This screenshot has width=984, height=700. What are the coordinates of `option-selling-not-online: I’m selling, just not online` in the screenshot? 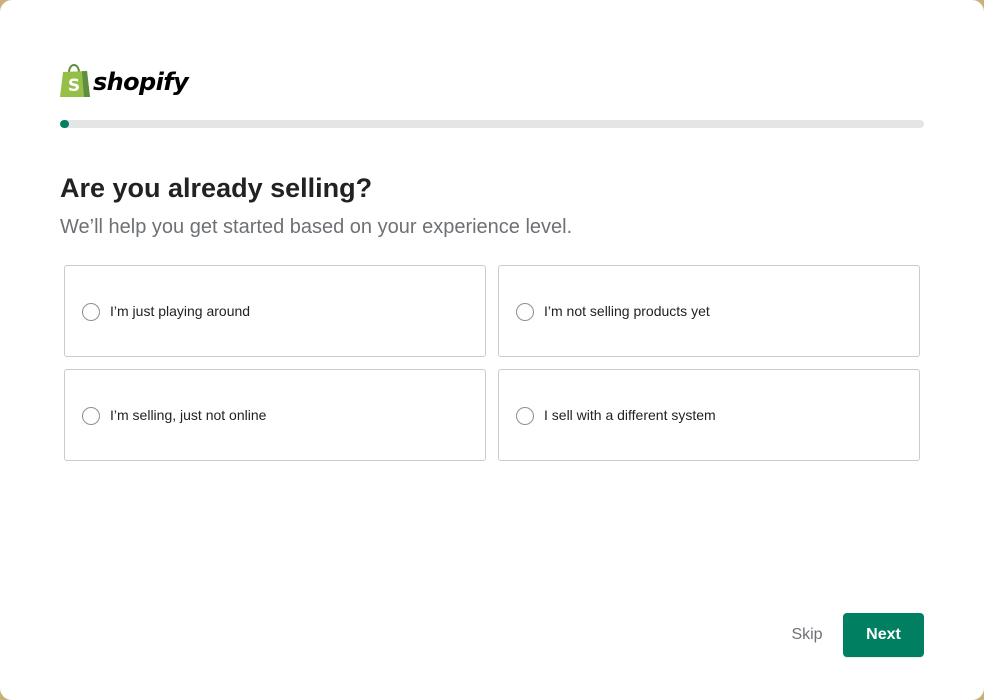 It's located at (275, 415).